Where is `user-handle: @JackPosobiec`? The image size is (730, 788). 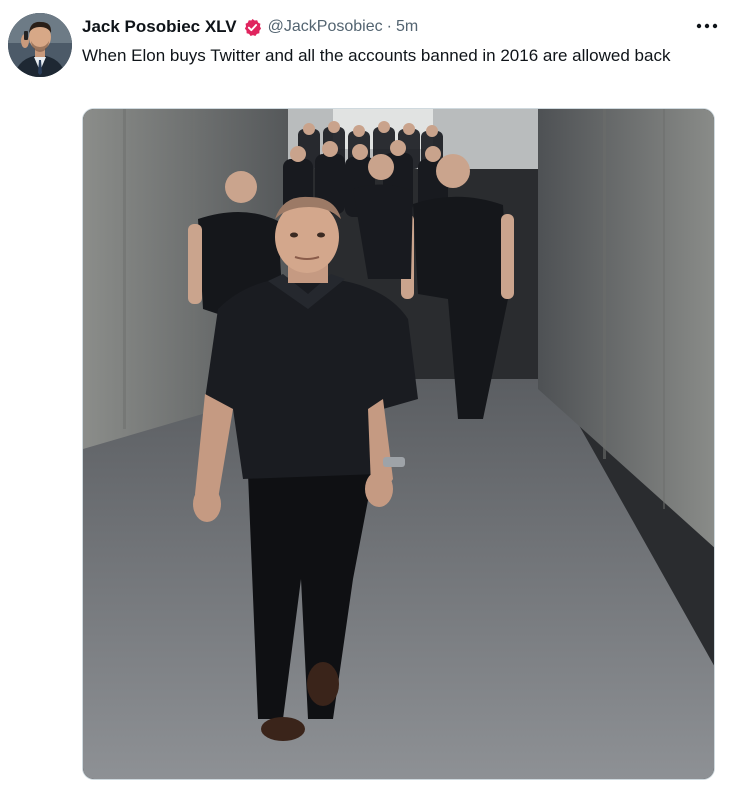
user-handle: @JackPosobiec is located at coordinates (325, 27).